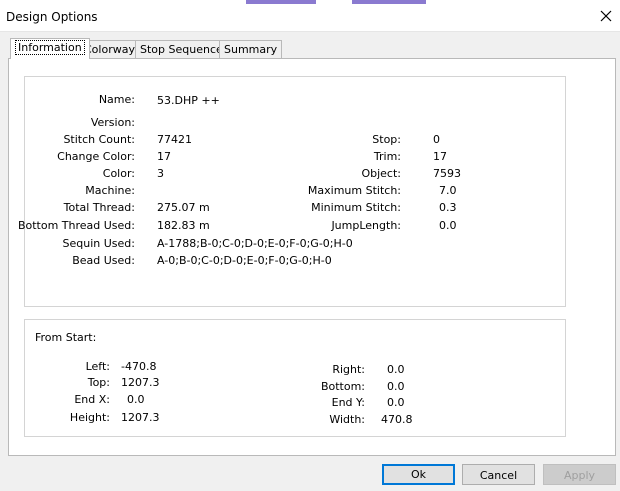 The image size is (620, 491). I want to click on maximum-stitch-label: Maximum Stitch:, so click(354, 190).